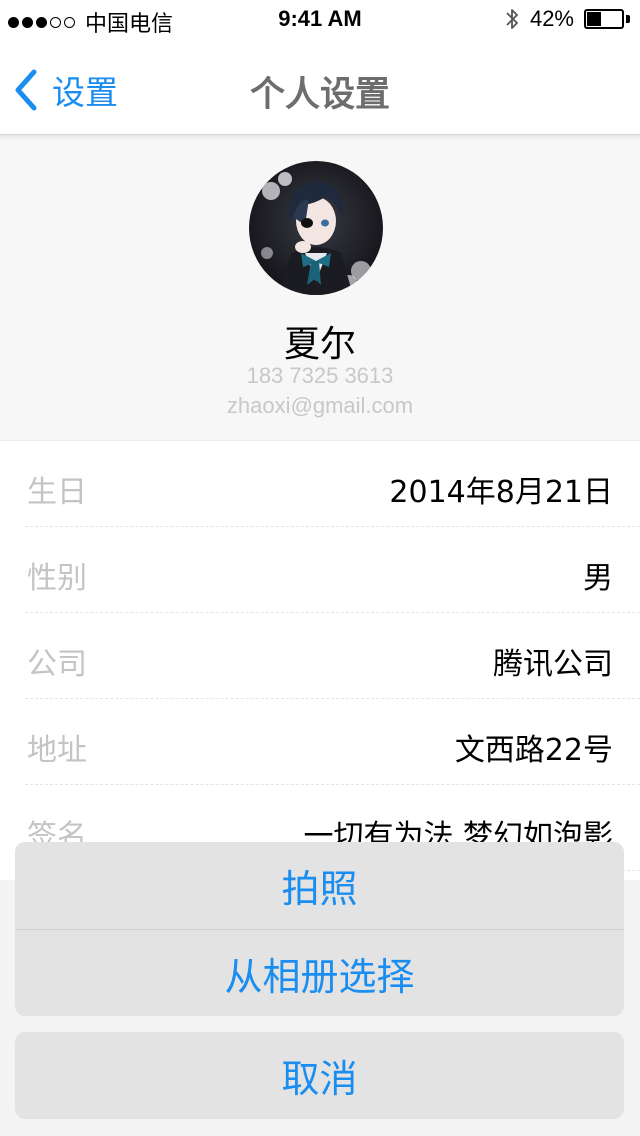 Image resolution: width=640 pixels, height=1136 pixels. I want to click on choose-from-album-button: 从相册选择, so click(319, 972).